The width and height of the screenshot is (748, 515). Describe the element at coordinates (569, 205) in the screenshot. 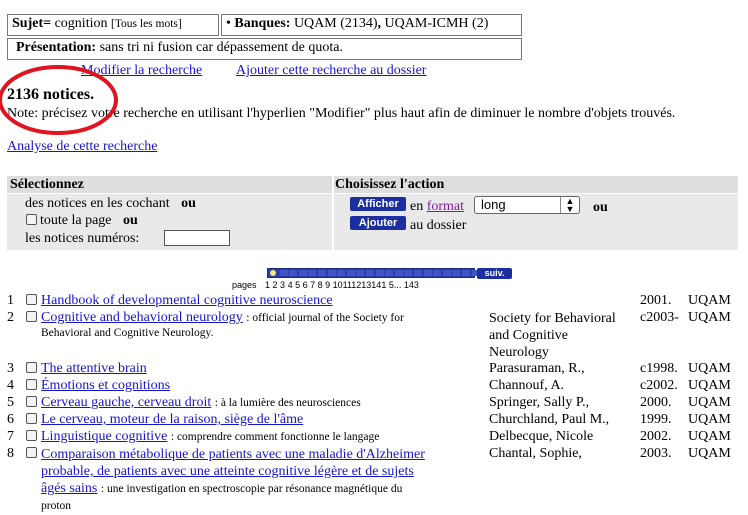

I see `chevron-updown-icon: ▲ ▼` at that location.